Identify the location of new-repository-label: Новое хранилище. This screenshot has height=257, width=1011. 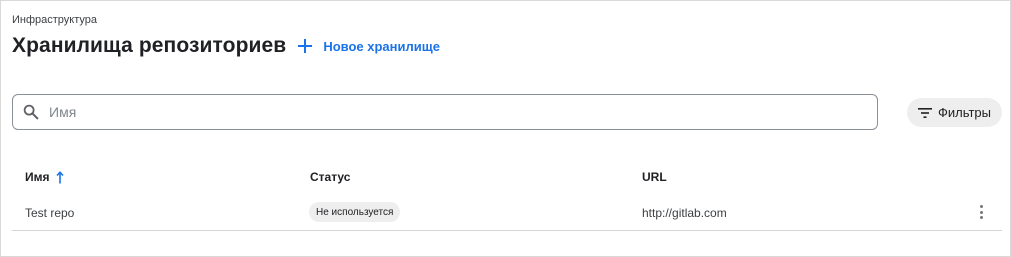
(381, 46).